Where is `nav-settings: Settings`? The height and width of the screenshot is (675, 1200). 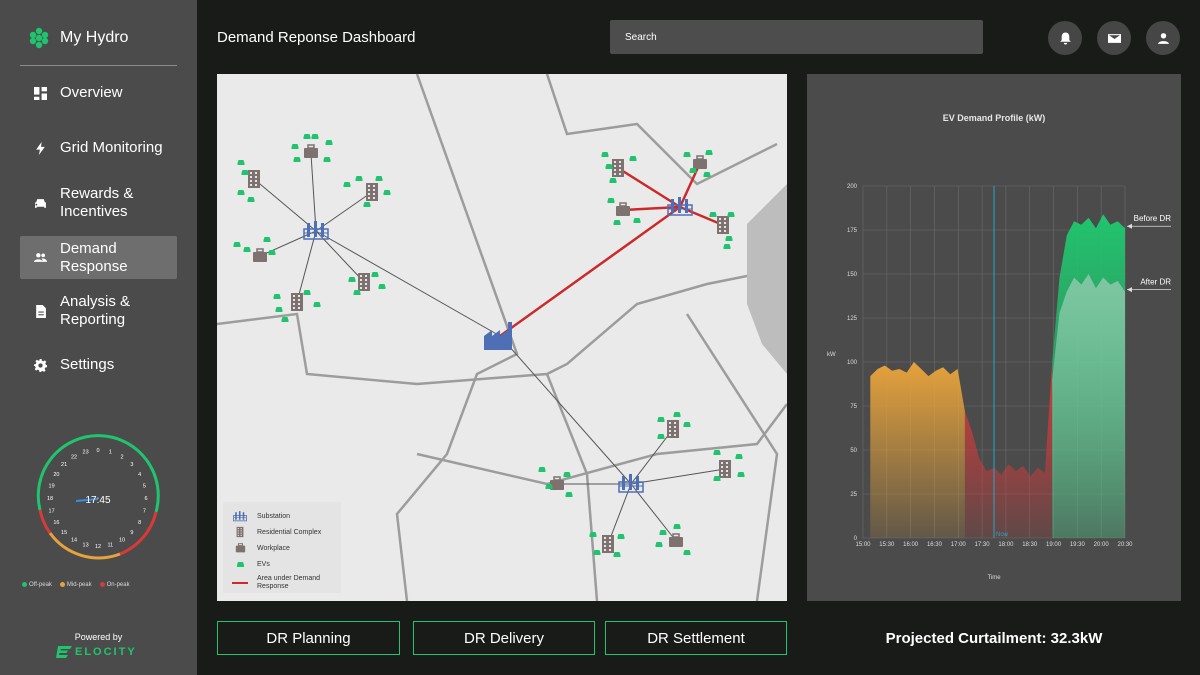
nav-settings: Settings is located at coordinates (98, 365).